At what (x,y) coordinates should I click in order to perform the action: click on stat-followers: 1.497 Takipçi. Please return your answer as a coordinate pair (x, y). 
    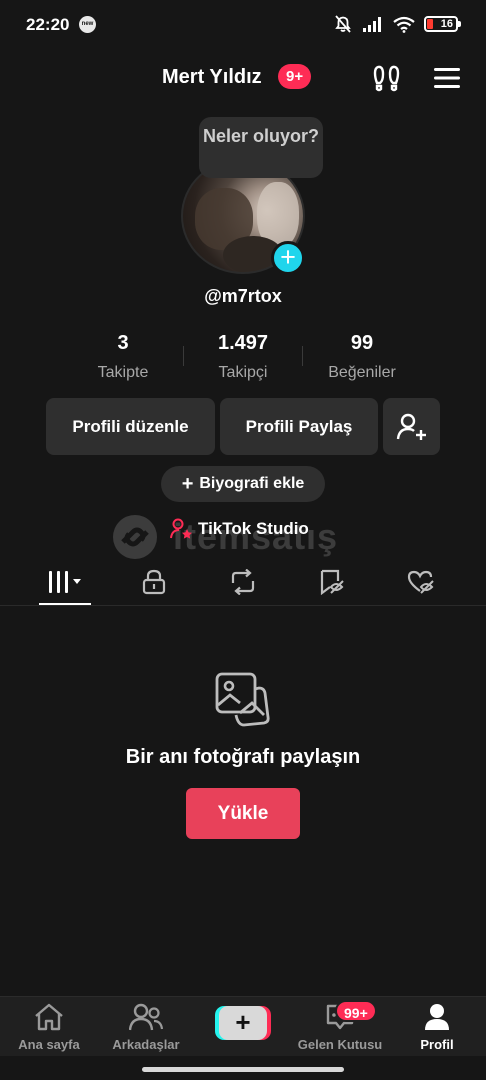
    Looking at the image, I should click on (243, 357).